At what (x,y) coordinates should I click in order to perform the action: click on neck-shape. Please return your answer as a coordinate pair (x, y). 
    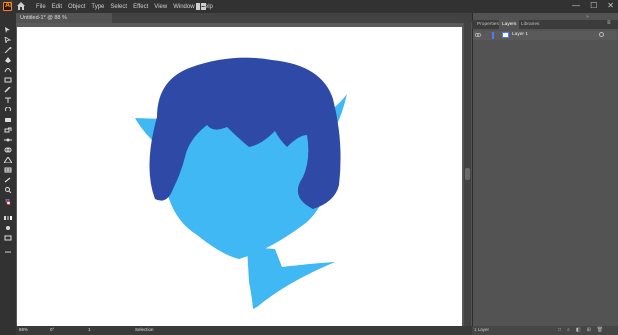
    Looking at the image, I should click on (291, 278).